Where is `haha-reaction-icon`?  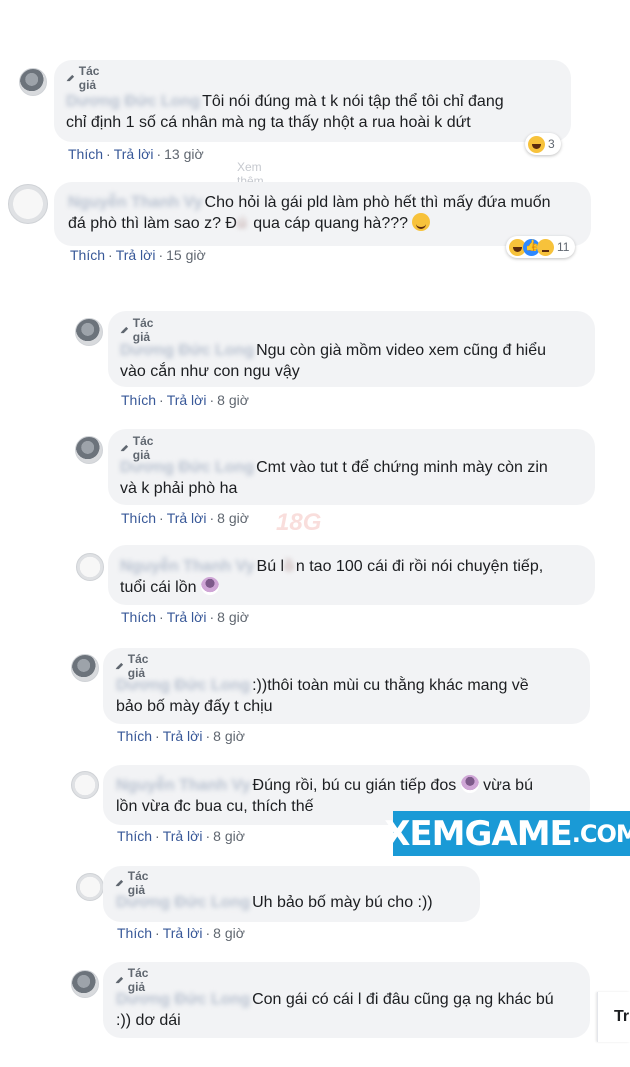
haha-reaction-icon is located at coordinates (536, 144).